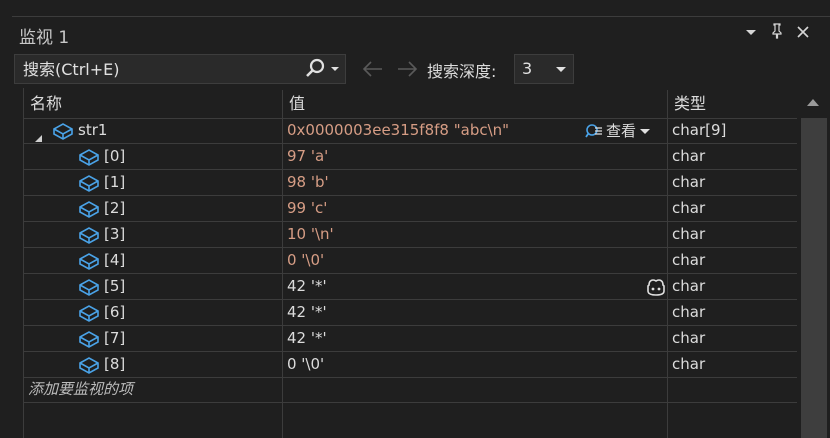  Describe the element at coordinates (593, 131) in the screenshot. I see `magnifier-icon` at that location.